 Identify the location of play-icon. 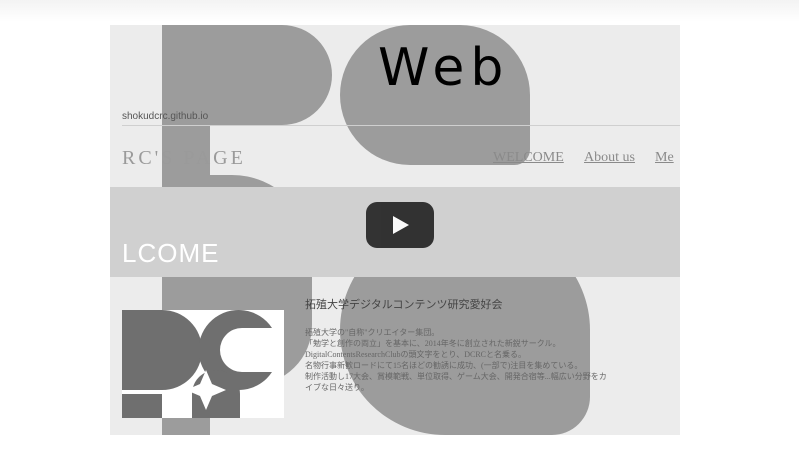
(401, 225).